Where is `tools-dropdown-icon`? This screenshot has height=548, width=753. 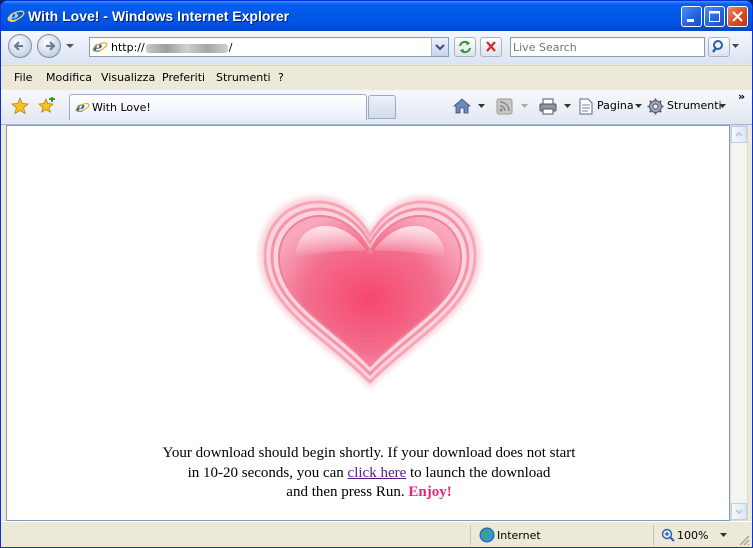 tools-dropdown-icon is located at coordinates (722, 106).